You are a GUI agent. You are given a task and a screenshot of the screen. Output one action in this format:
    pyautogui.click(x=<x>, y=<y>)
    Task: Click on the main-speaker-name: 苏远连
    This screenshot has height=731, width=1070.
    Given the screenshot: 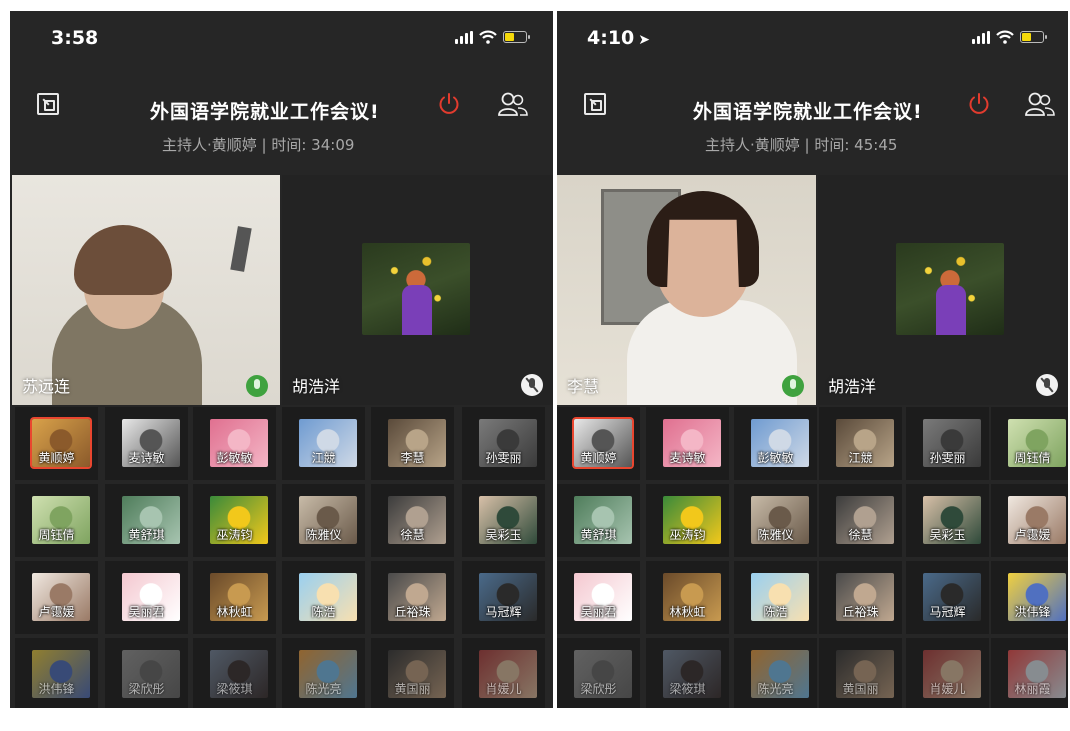 What is the action you would take?
    pyautogui.click(x=46, y=386)
    